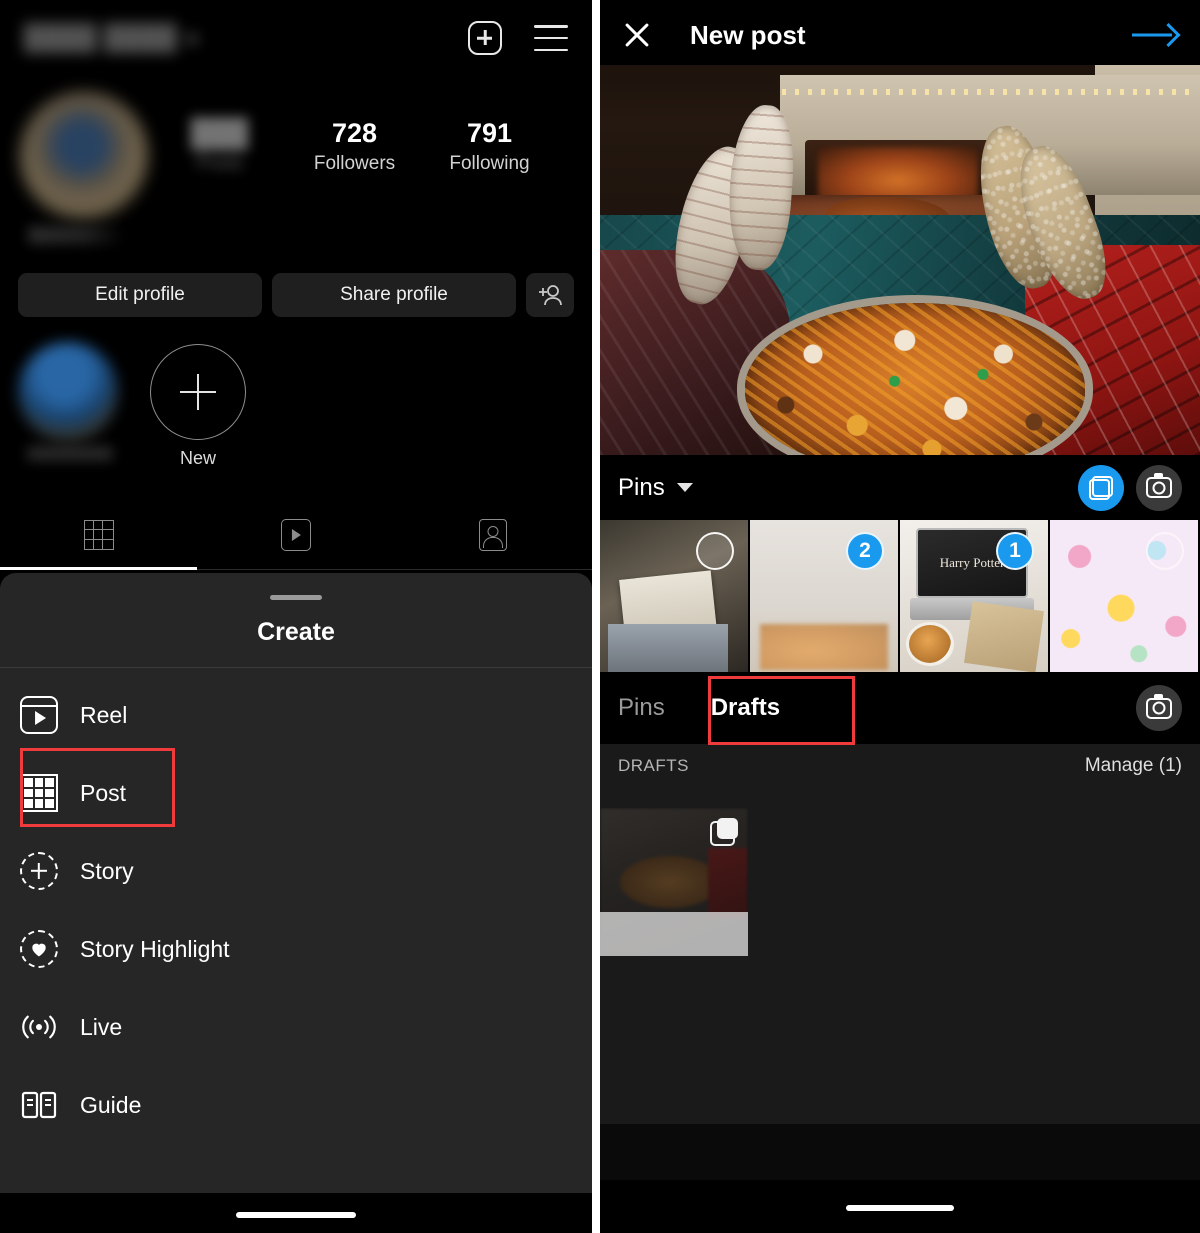  What do you see at coordinates (99, 535) in the screenshot?
I see `tab-grid` at bounding box center [99, 535].